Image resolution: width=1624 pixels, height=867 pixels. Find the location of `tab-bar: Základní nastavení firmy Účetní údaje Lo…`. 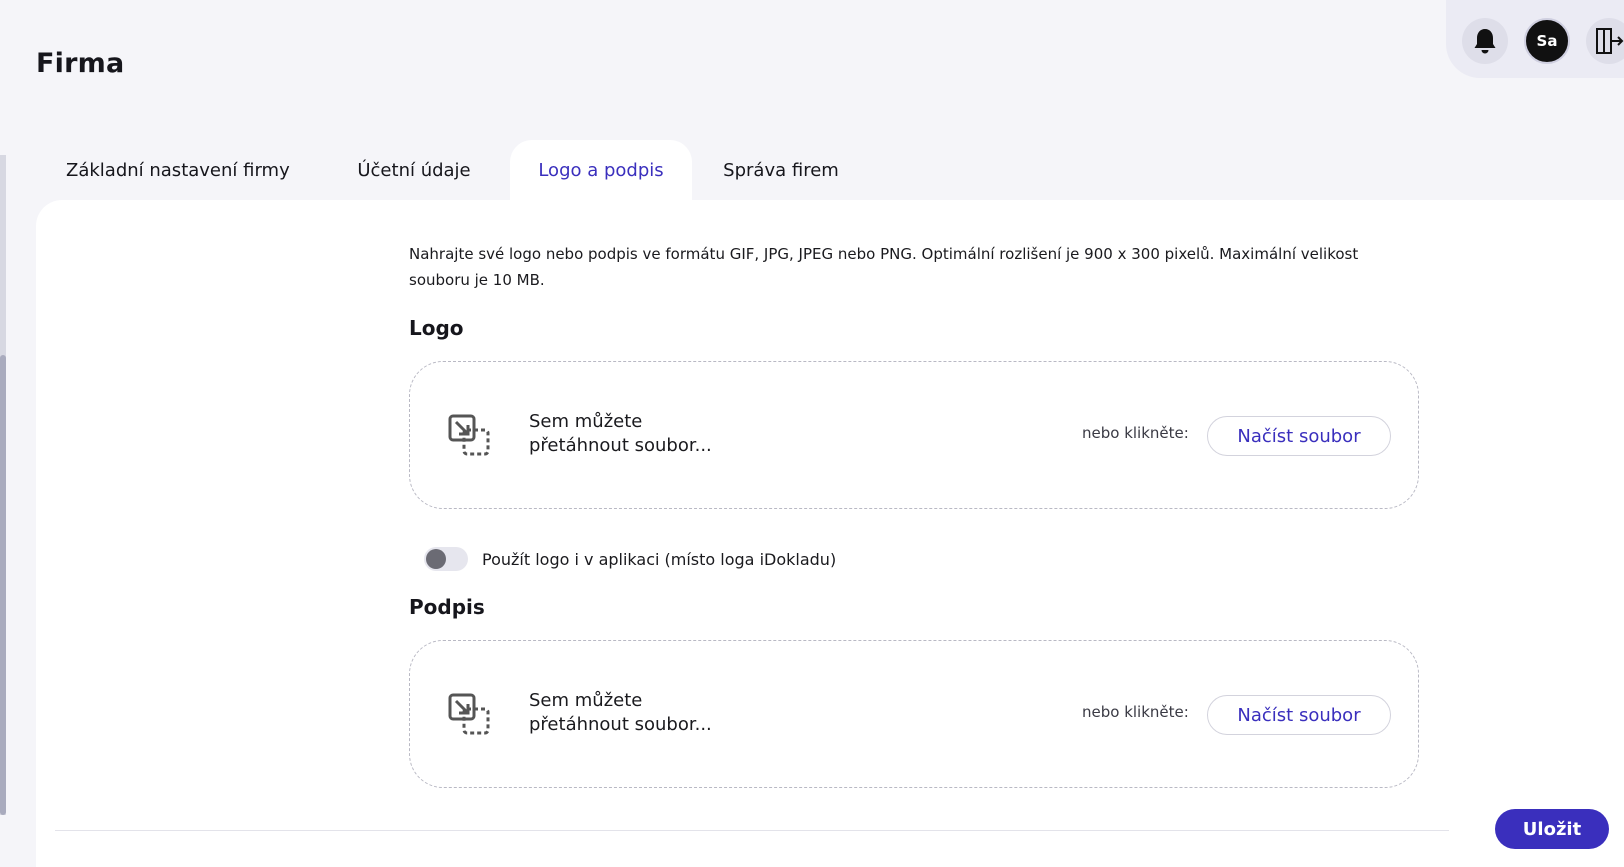

tab-bar: Základní nastavení firmy Účetní údaje Lo… is located at coordinates (453, 170).